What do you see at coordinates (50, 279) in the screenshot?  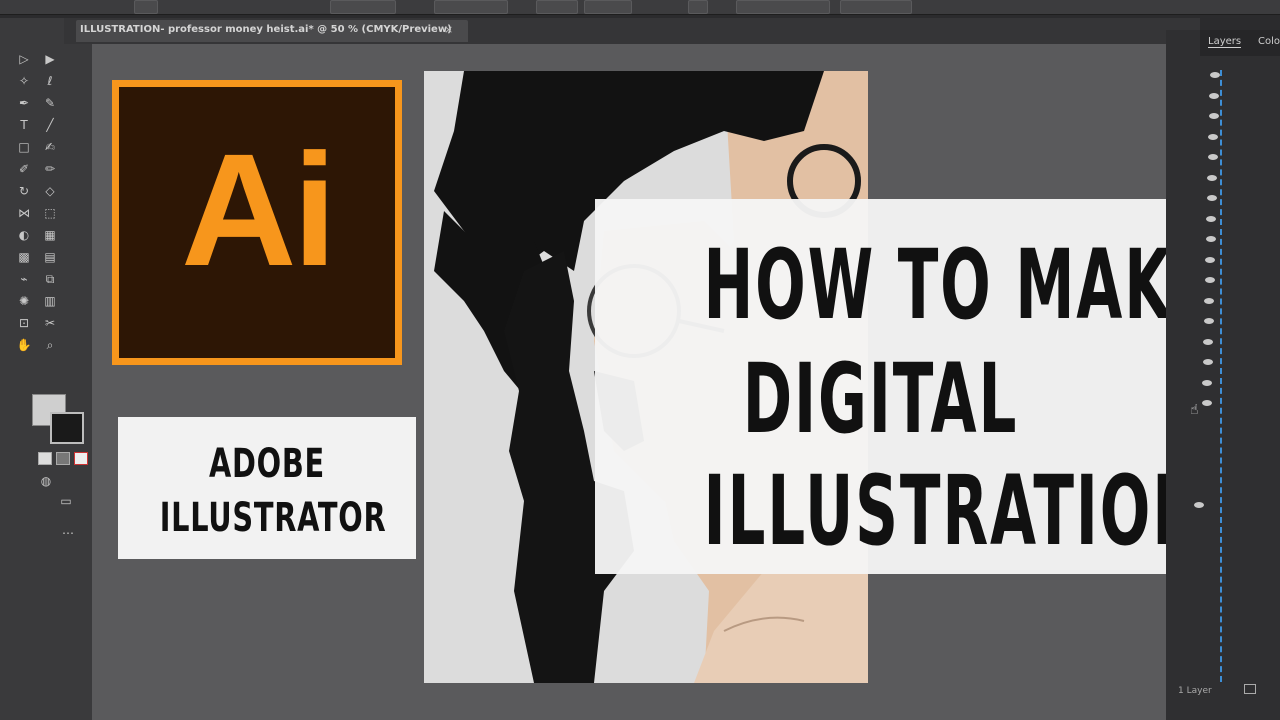 I see `blend-icon: ⧉` at bounding box center [50, 279].